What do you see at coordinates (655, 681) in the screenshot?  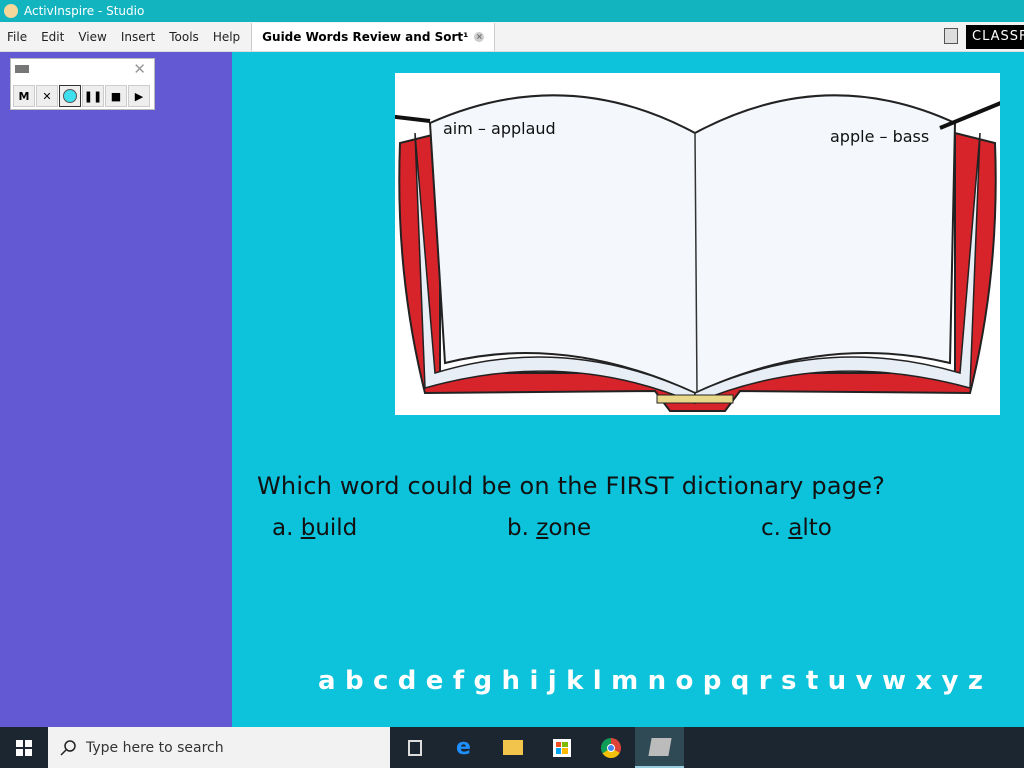 I see `alphabet-strip: abcdefghijklmnopqrstuvwxyz` at bounding box center [655, 681].